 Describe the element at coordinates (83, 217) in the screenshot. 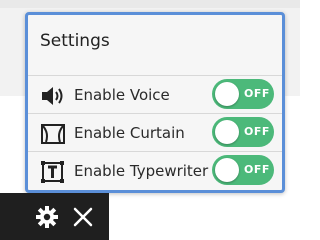

I see `close-icon` at that location.